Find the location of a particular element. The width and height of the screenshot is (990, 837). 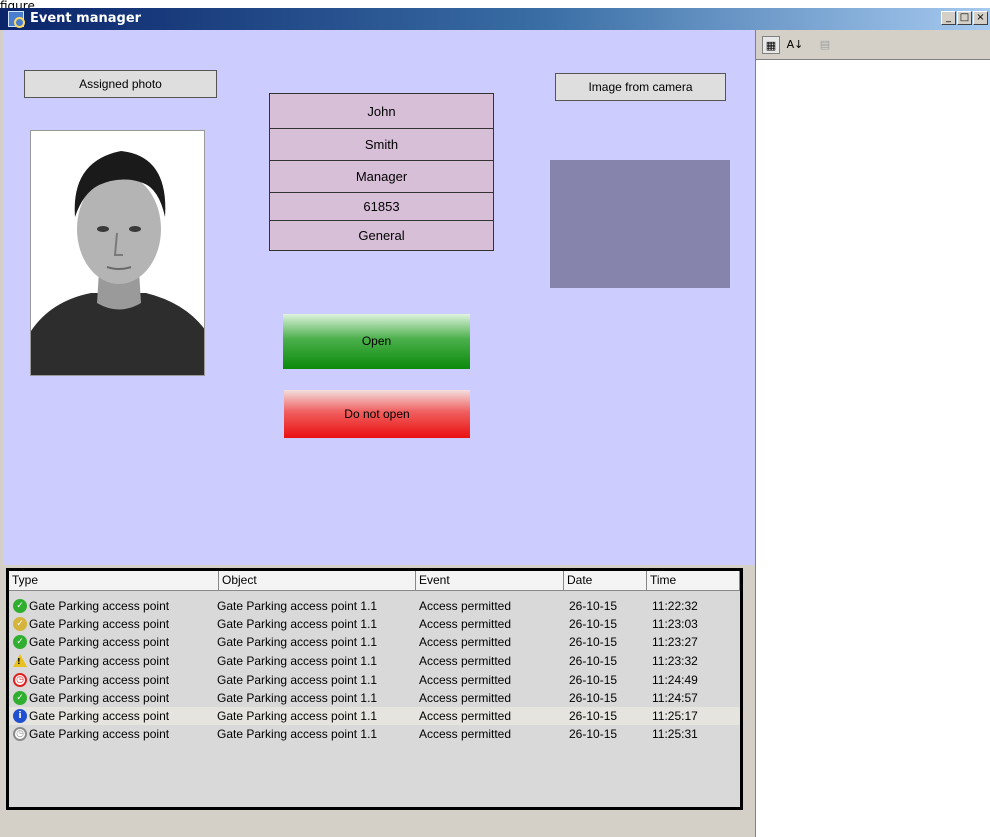

warning-icon: ! is located at coordinates (20, 660).